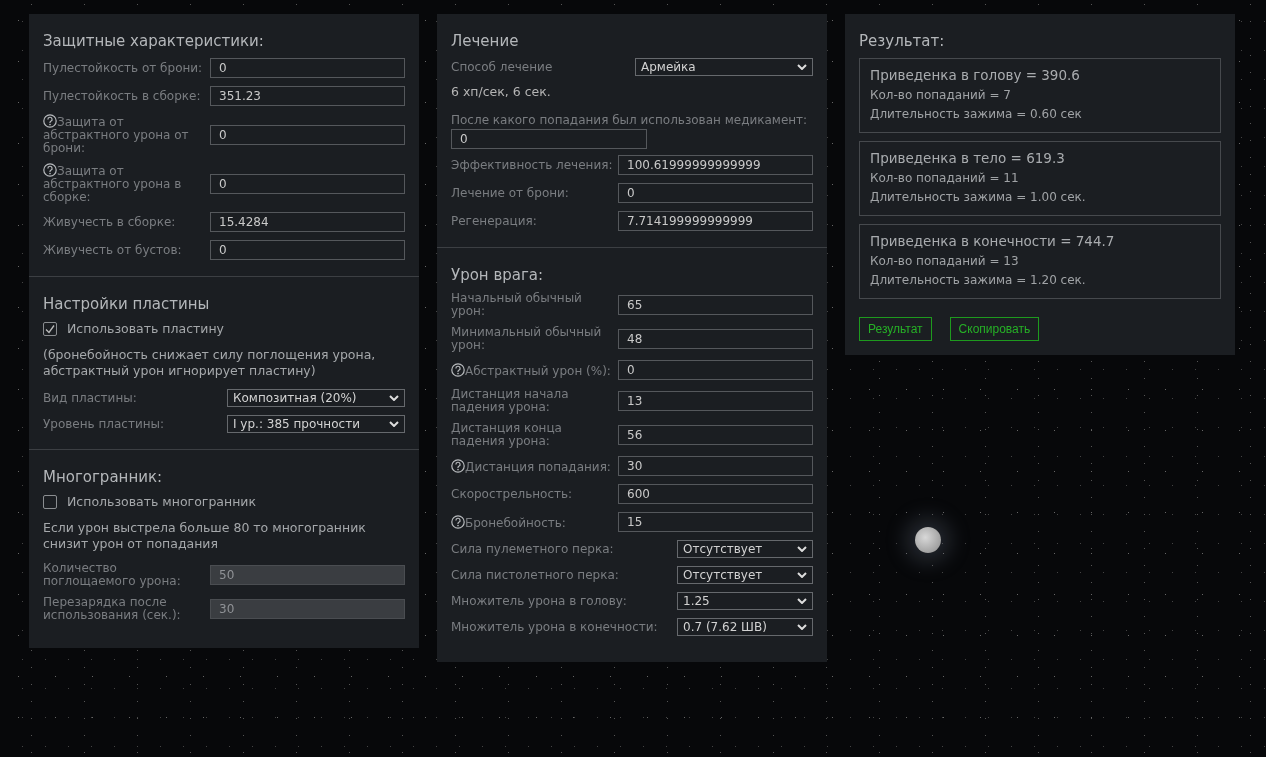 This screenshot has width=1266, height=757. What do you see at coordinates (745, 627) in the screenshot?
I see `dropdown: 0.7 (7.62 ШВ)` at bounding box center [745, 627].